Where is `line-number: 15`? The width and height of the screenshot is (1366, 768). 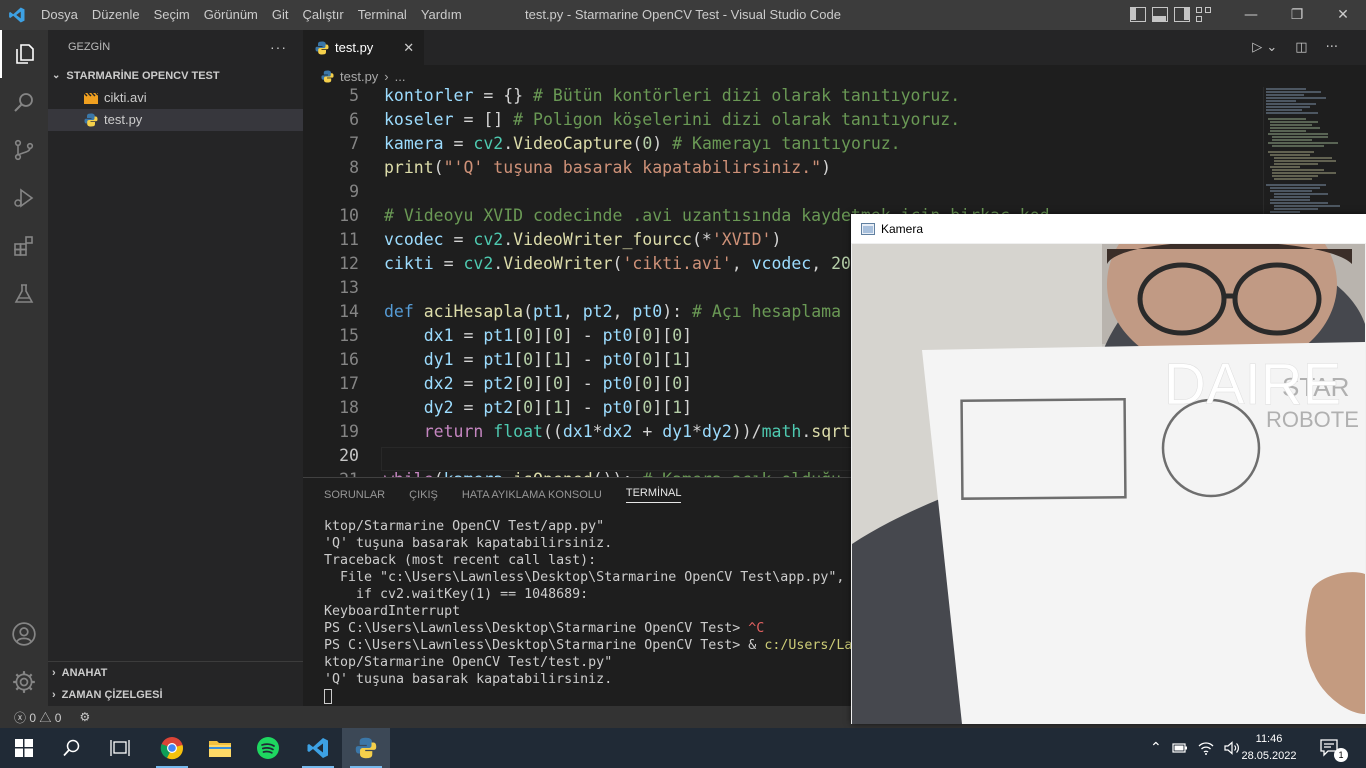
line-number: 15 is located at coordinates (349, 335).